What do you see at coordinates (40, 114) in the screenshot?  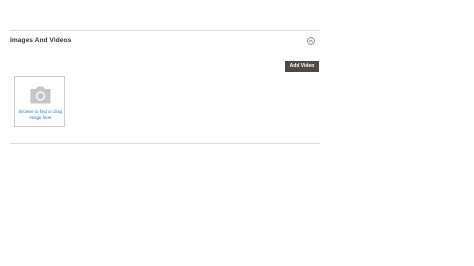 I see `upload-instructions-link: Browse to find or drag image here` at bounding box center [40, 114].